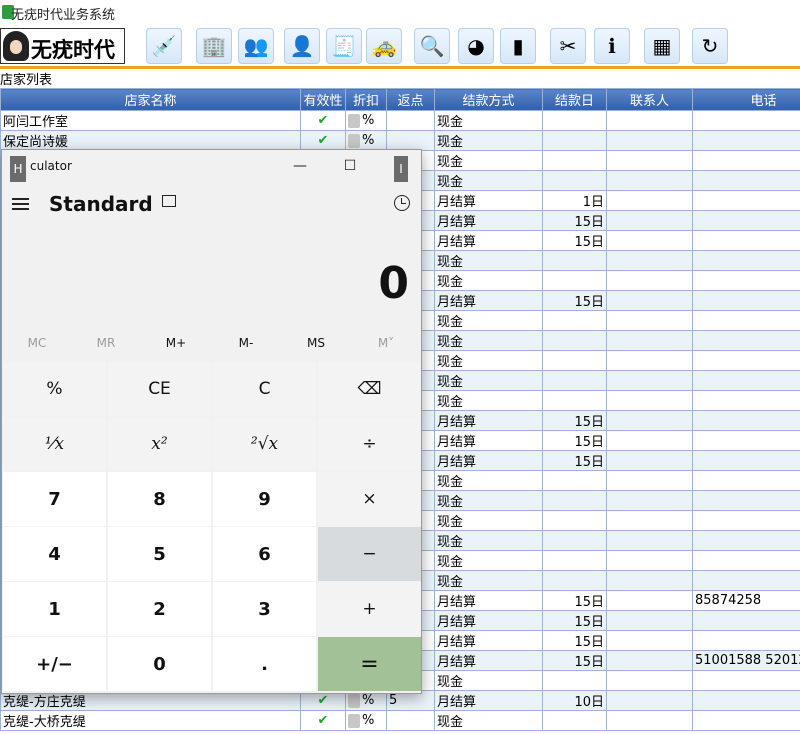 Image resolution: width=800 pixels, height=734 pixels. I want to click on key-four: 4, so click(54, 554).